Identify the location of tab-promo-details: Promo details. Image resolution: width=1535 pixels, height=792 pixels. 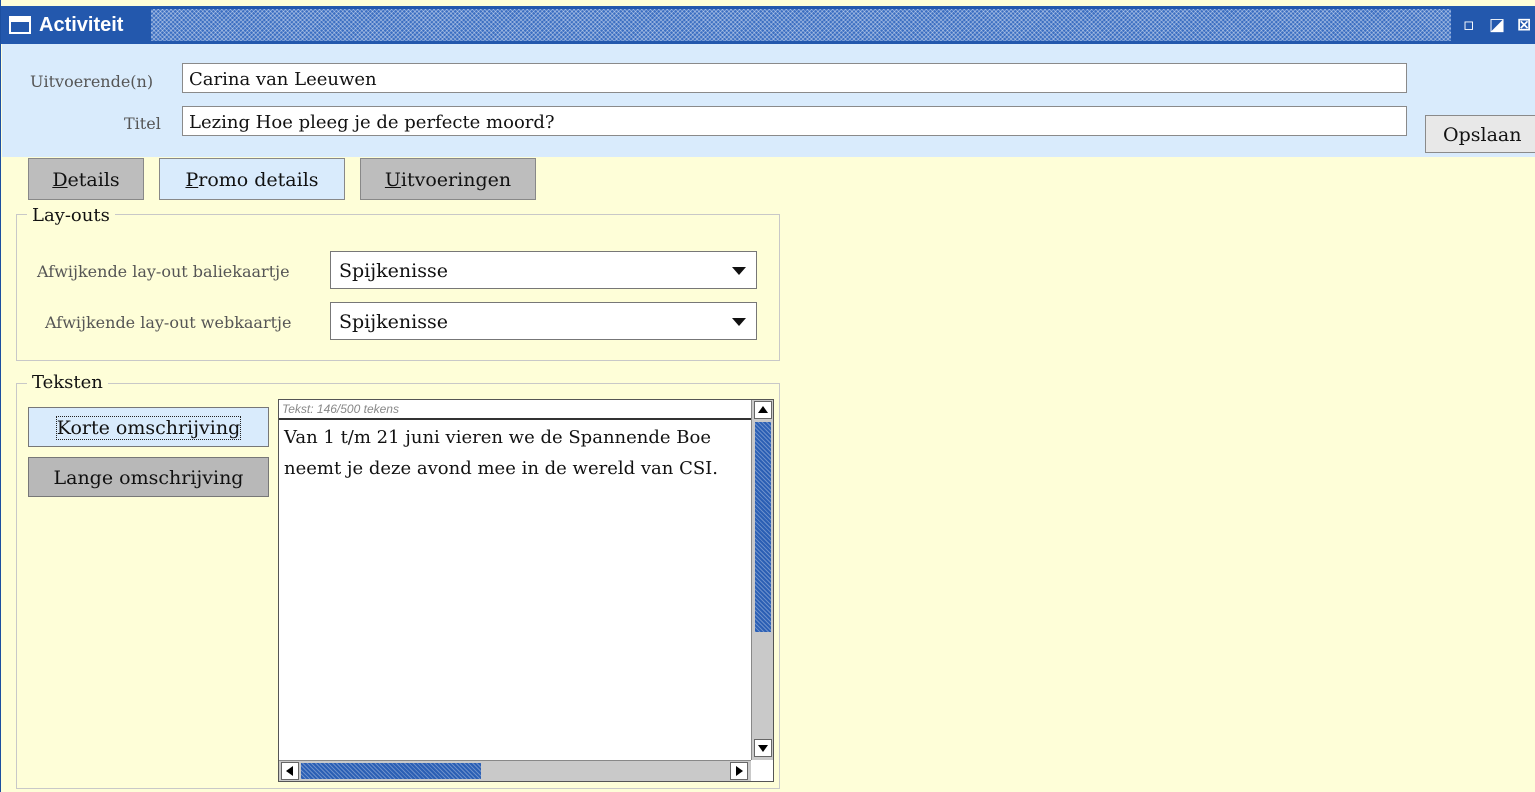
(252, 179).